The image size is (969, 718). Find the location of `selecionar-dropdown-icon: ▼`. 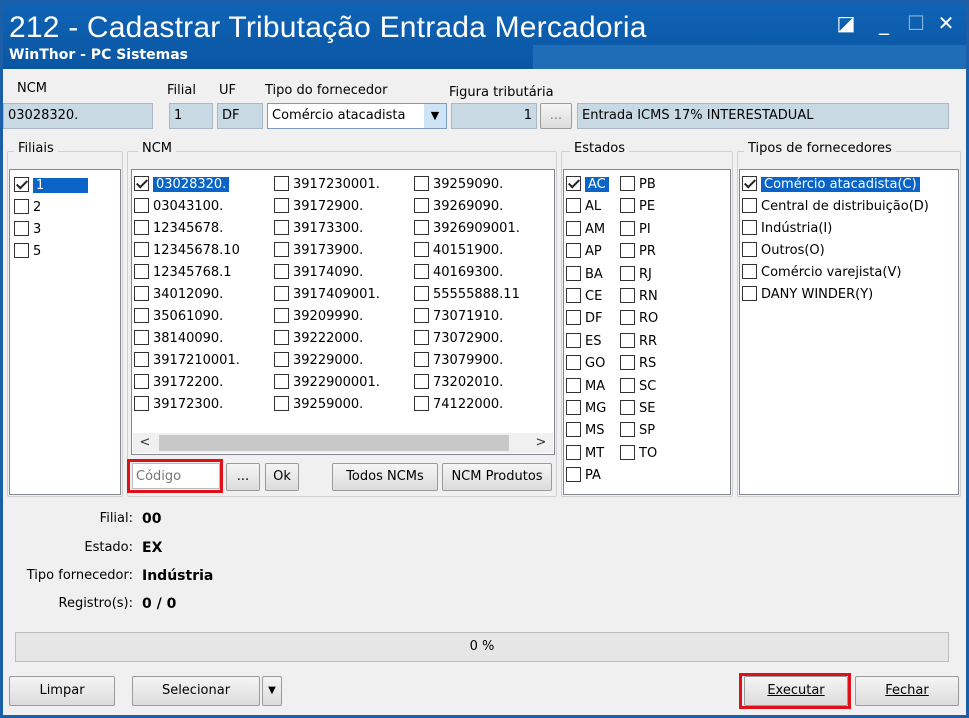

selecionar-dropdown-icon: ▼ is located at coordinates (272, 691).